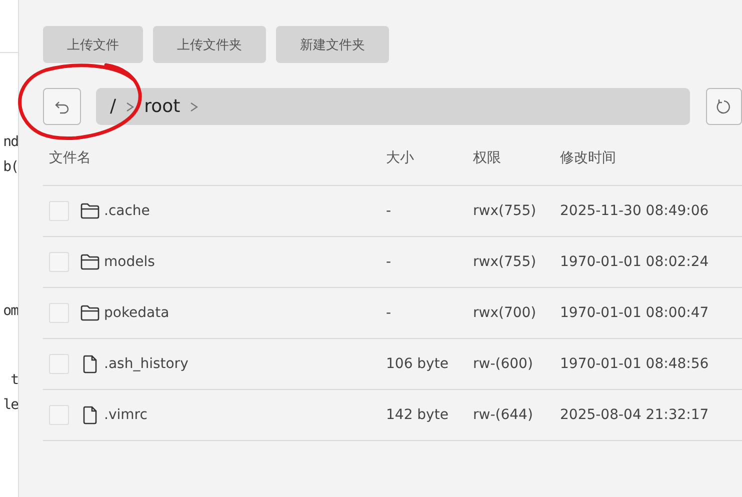 The height and width of the screenshot is (497, 742). What do you see at coordinates (400, 158) in the screenshot?
I see `column-header: 大小` at bounding box center [400, 158].